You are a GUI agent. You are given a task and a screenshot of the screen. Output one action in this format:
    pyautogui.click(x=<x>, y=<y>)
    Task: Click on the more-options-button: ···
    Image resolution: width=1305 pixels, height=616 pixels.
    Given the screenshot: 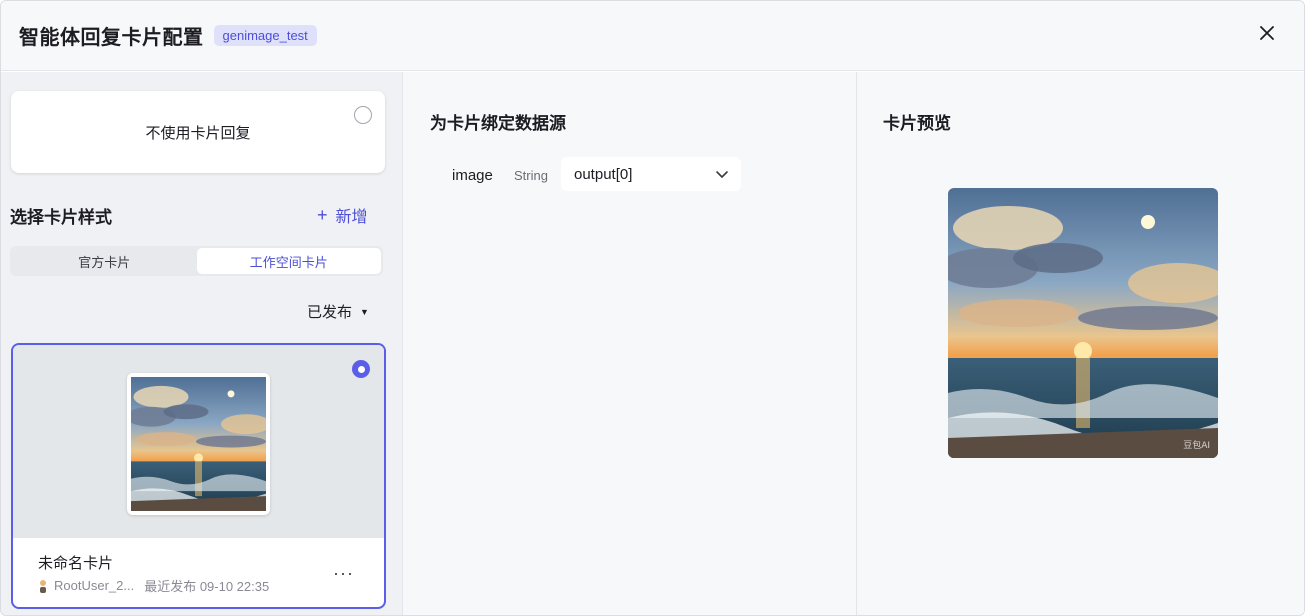 What is the action you would take?
    pyautogui.click(x=343, y=573)
    